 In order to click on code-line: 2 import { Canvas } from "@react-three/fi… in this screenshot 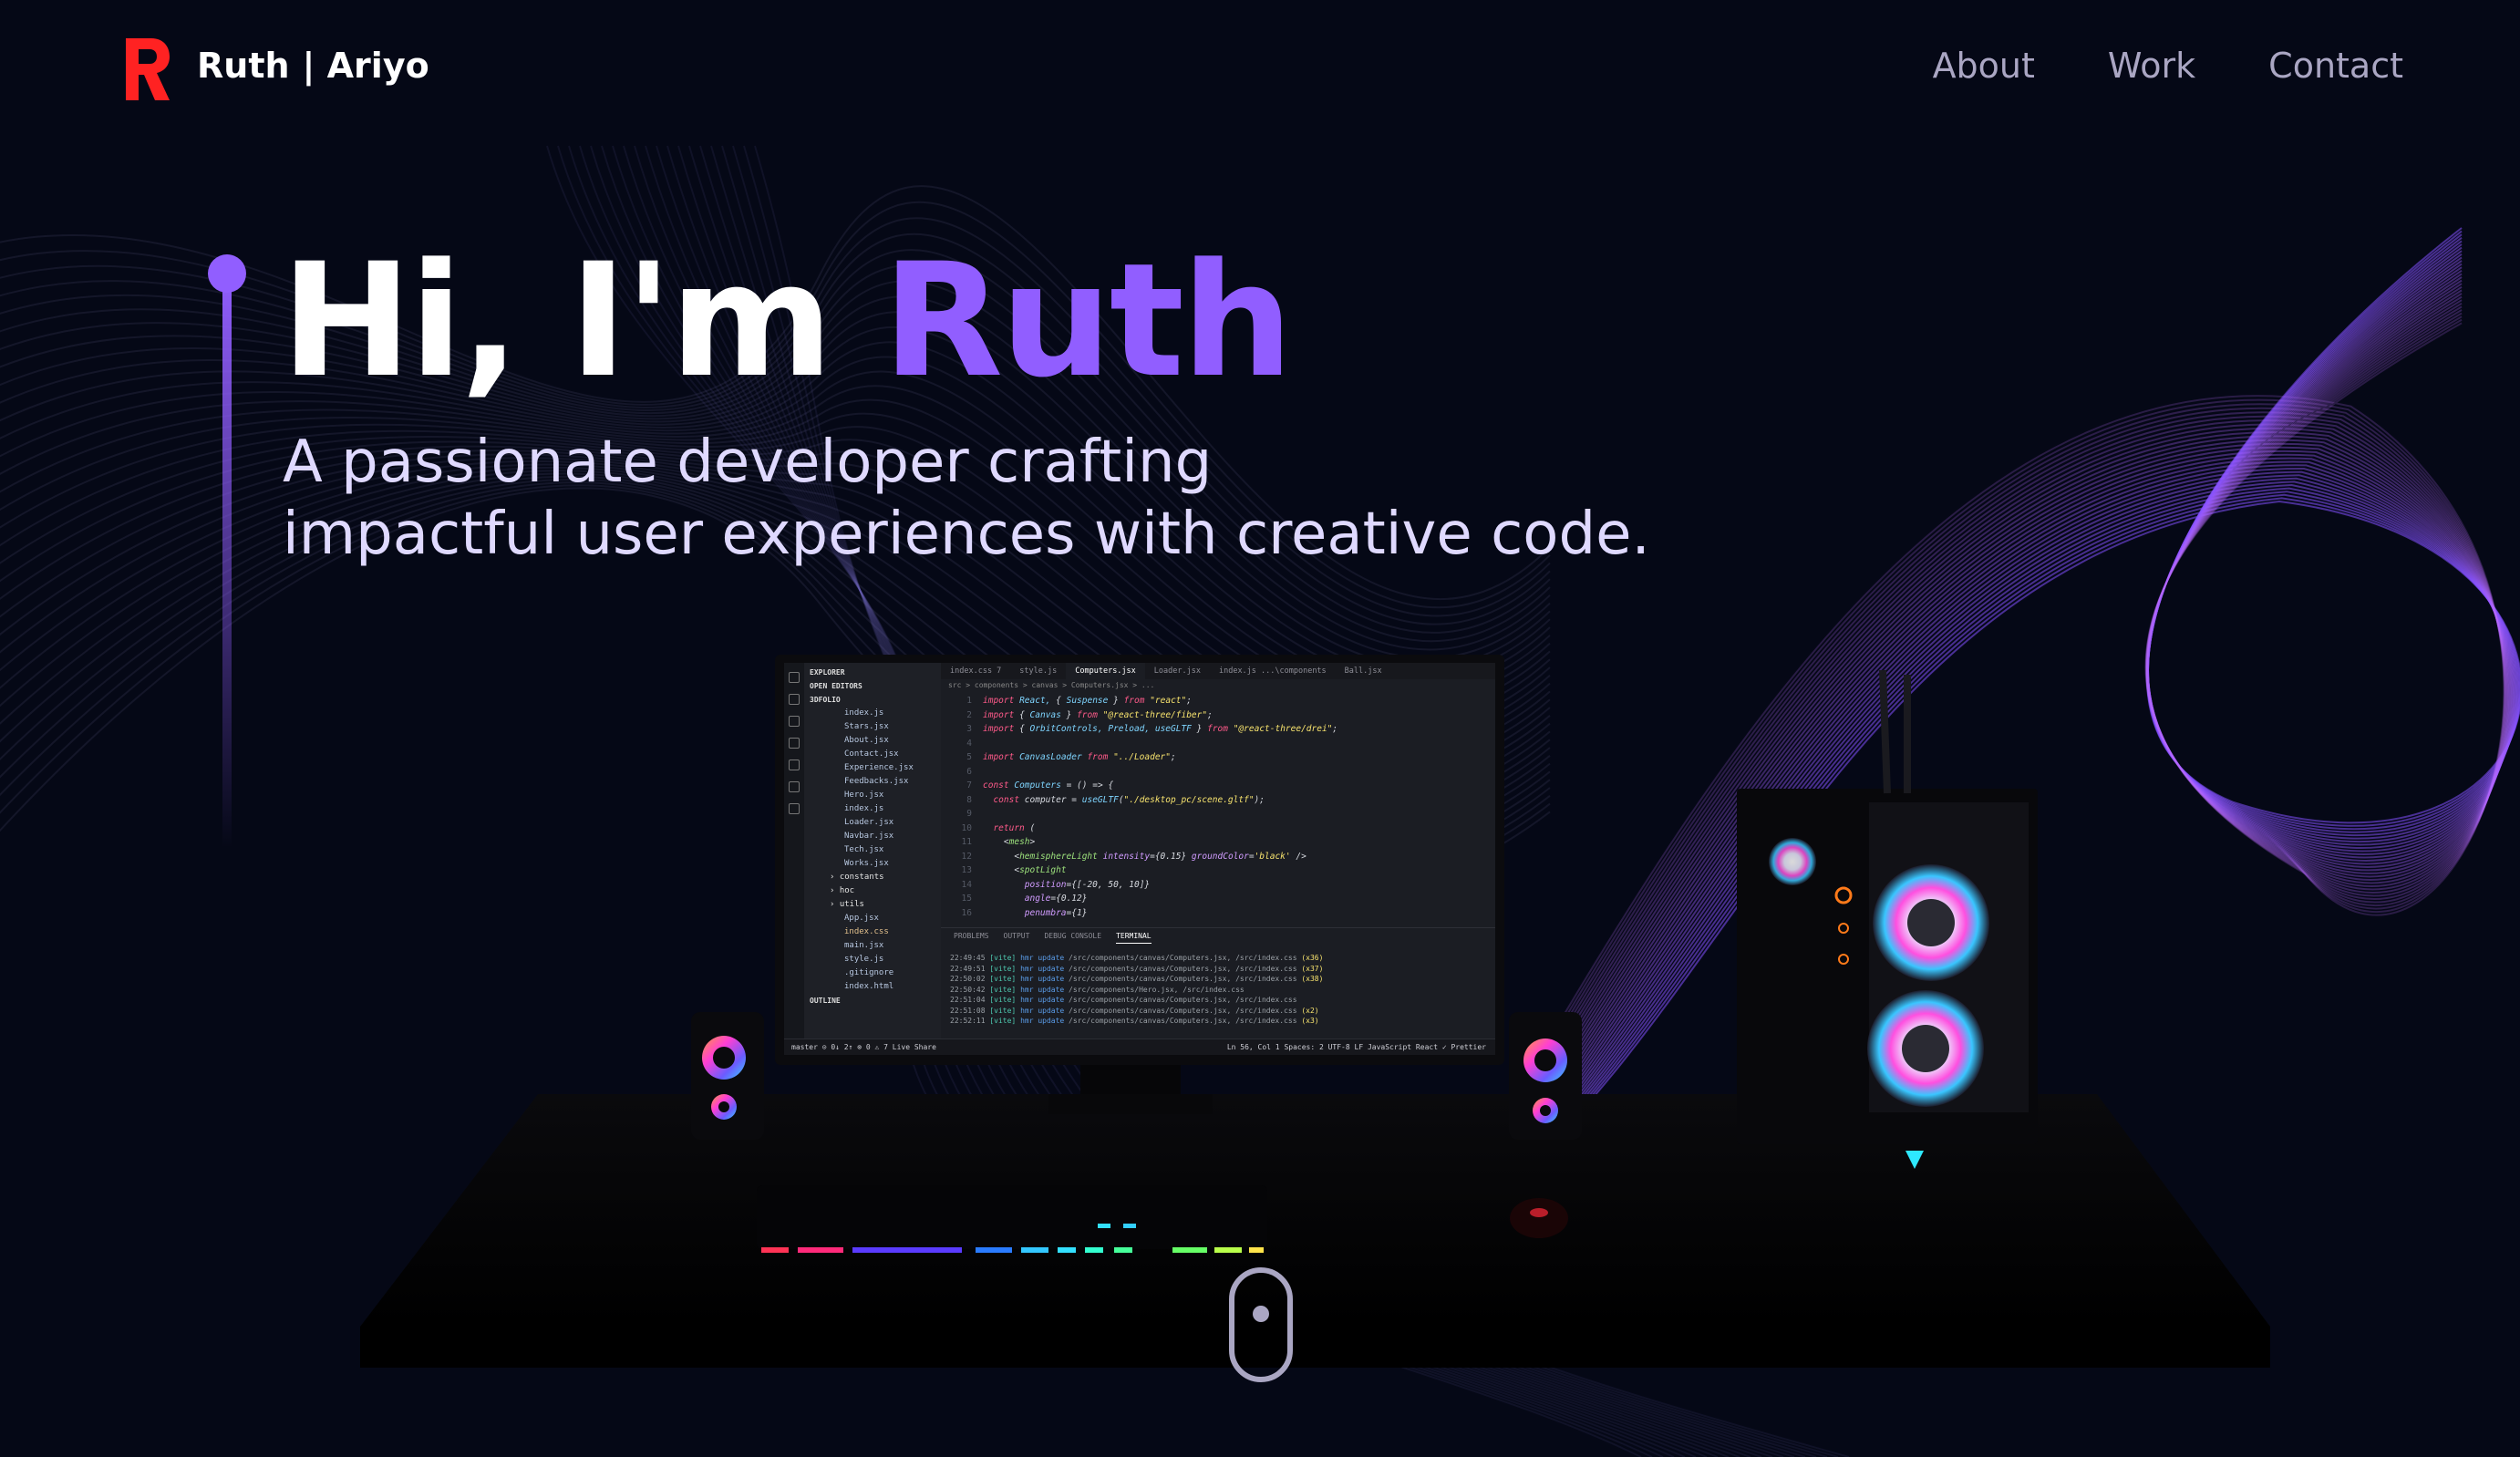, I will do `click(1089, 714)`.